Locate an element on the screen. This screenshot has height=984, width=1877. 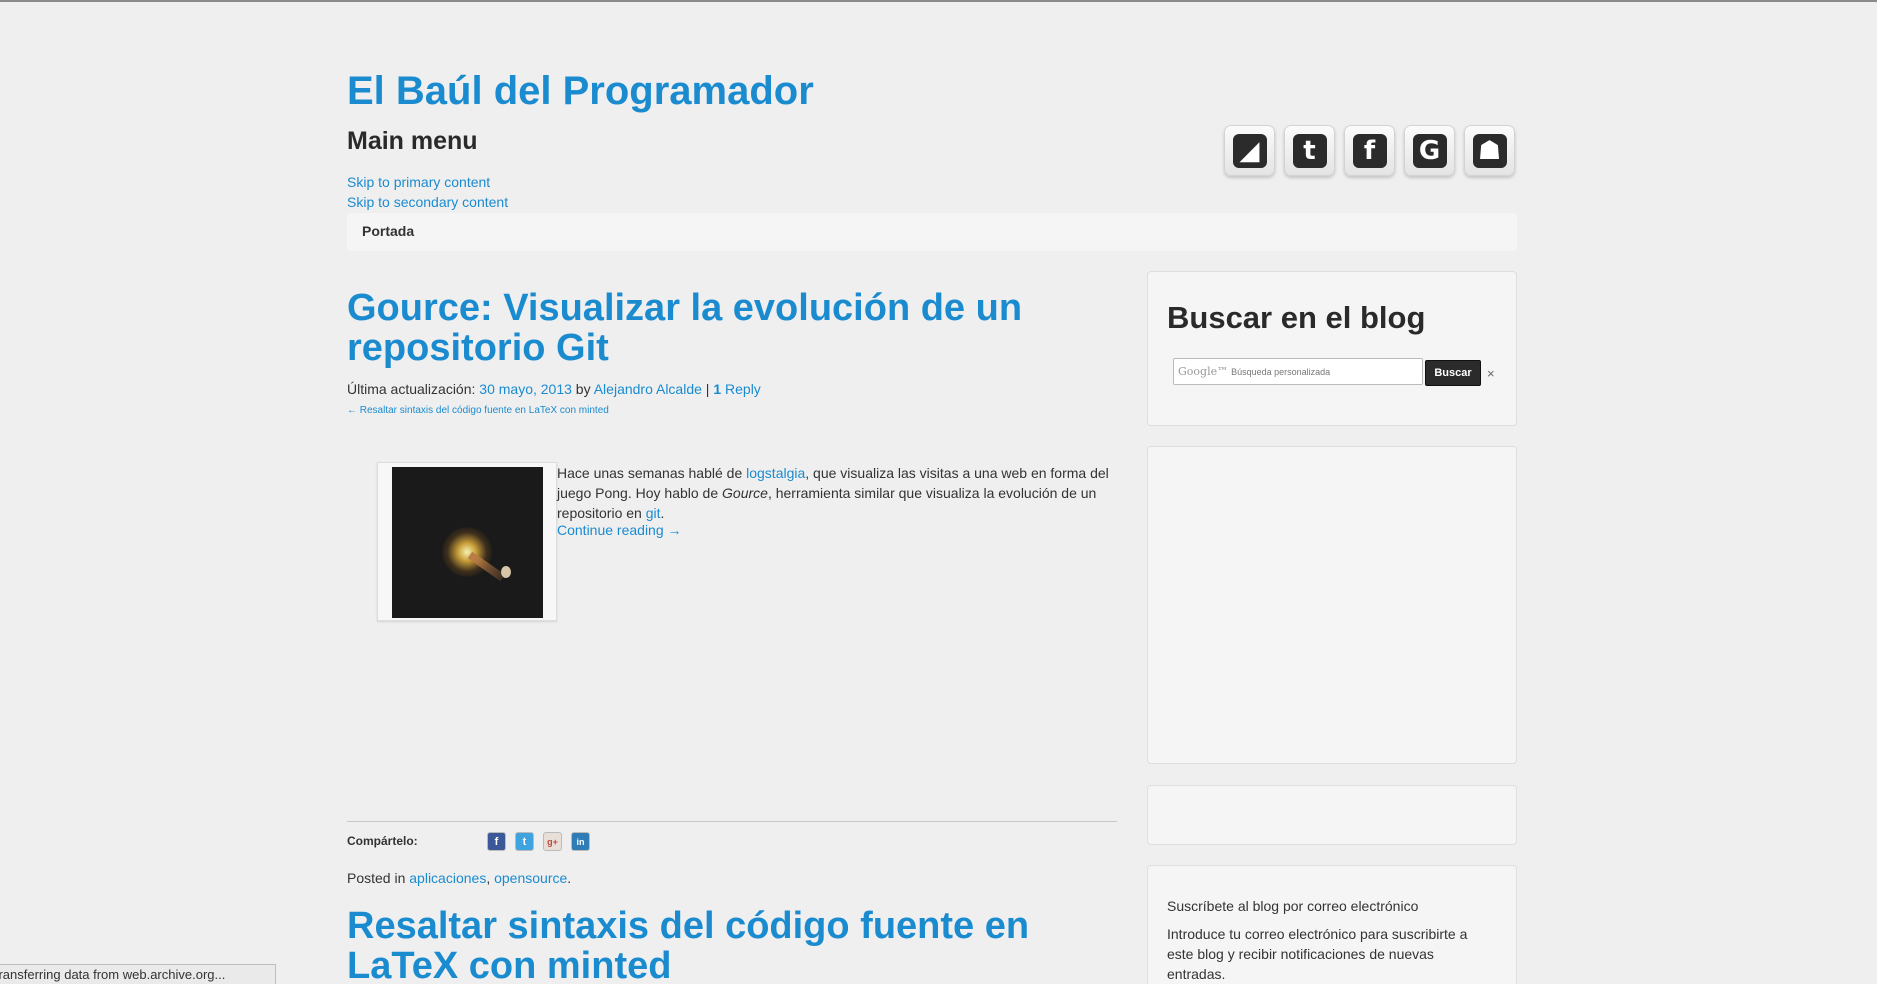
share-label: Compártelo: is located at coordinates (382, 841).